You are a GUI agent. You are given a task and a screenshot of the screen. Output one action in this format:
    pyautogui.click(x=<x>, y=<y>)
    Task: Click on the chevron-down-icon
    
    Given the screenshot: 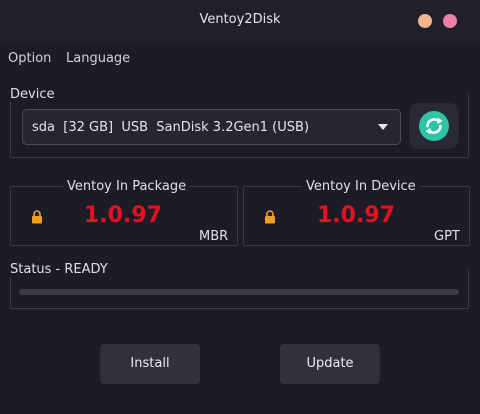 What is the action you would take?
    pyautogui.click(x=383, y=127)
    